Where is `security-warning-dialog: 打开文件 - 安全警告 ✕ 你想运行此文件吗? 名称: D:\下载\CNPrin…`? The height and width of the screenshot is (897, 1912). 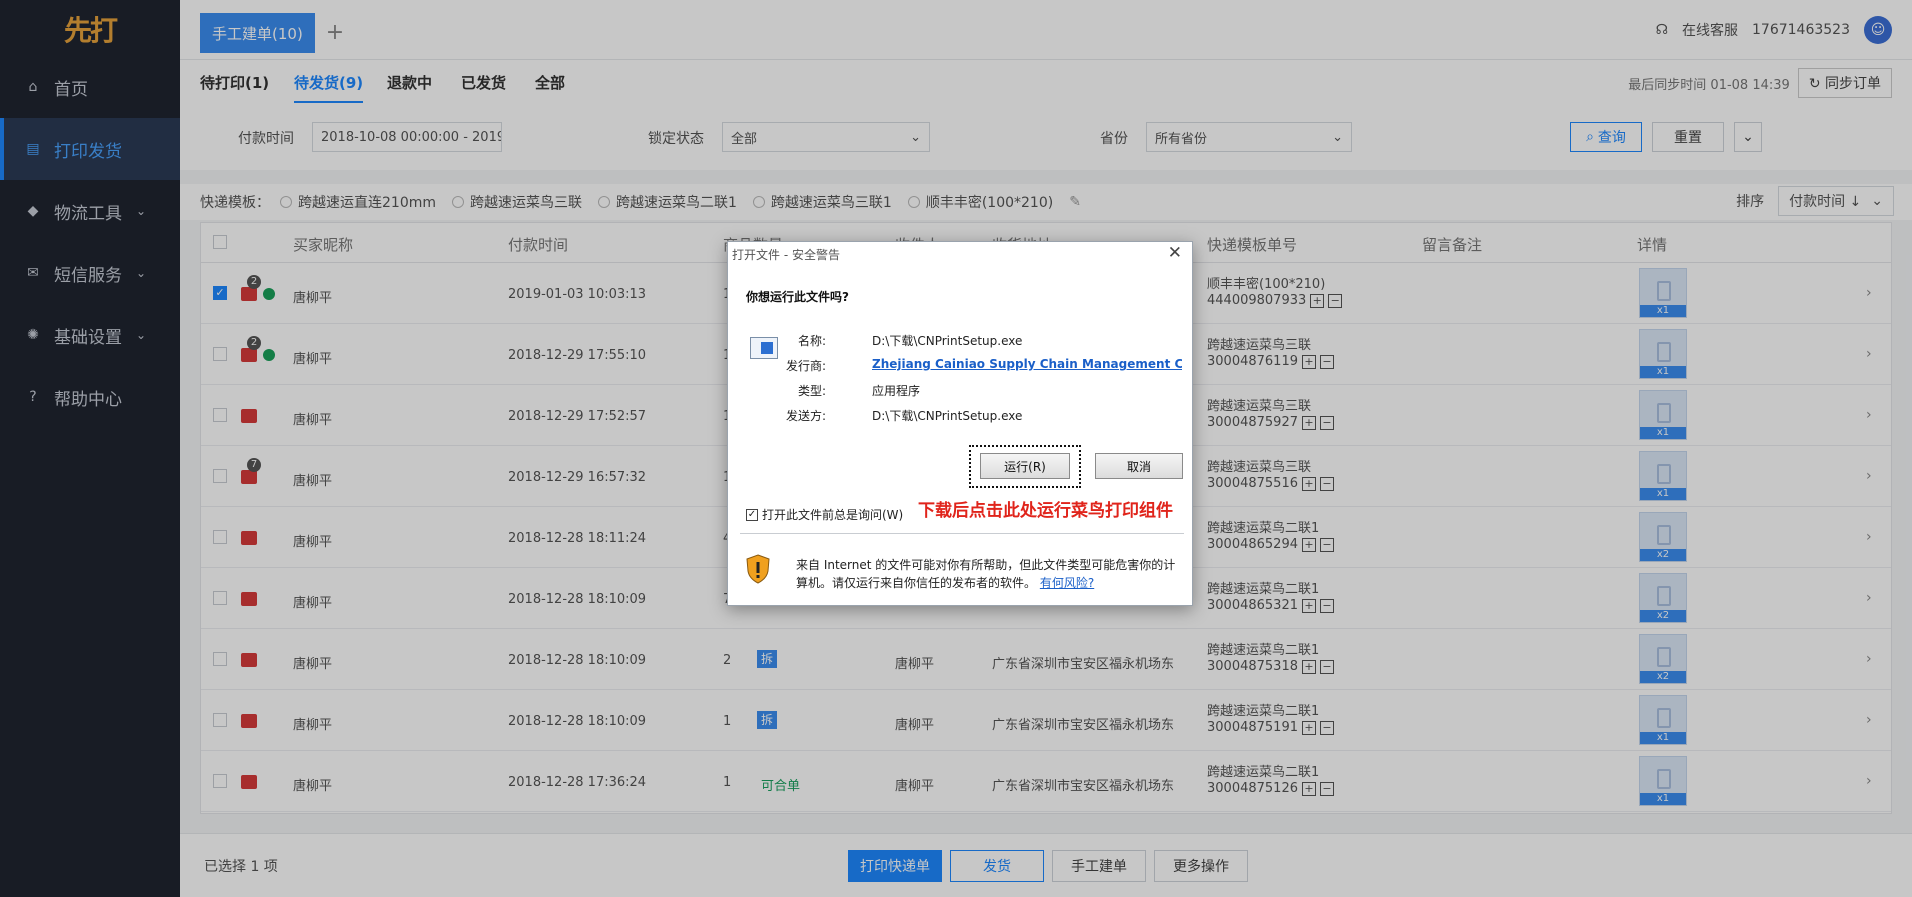 security-warning-dialog: 打开文件 - 安全警告 ✕ 你想运行此文件吗? 名称: D:\下载\CNPrin… is located at coordinates (960, 423).